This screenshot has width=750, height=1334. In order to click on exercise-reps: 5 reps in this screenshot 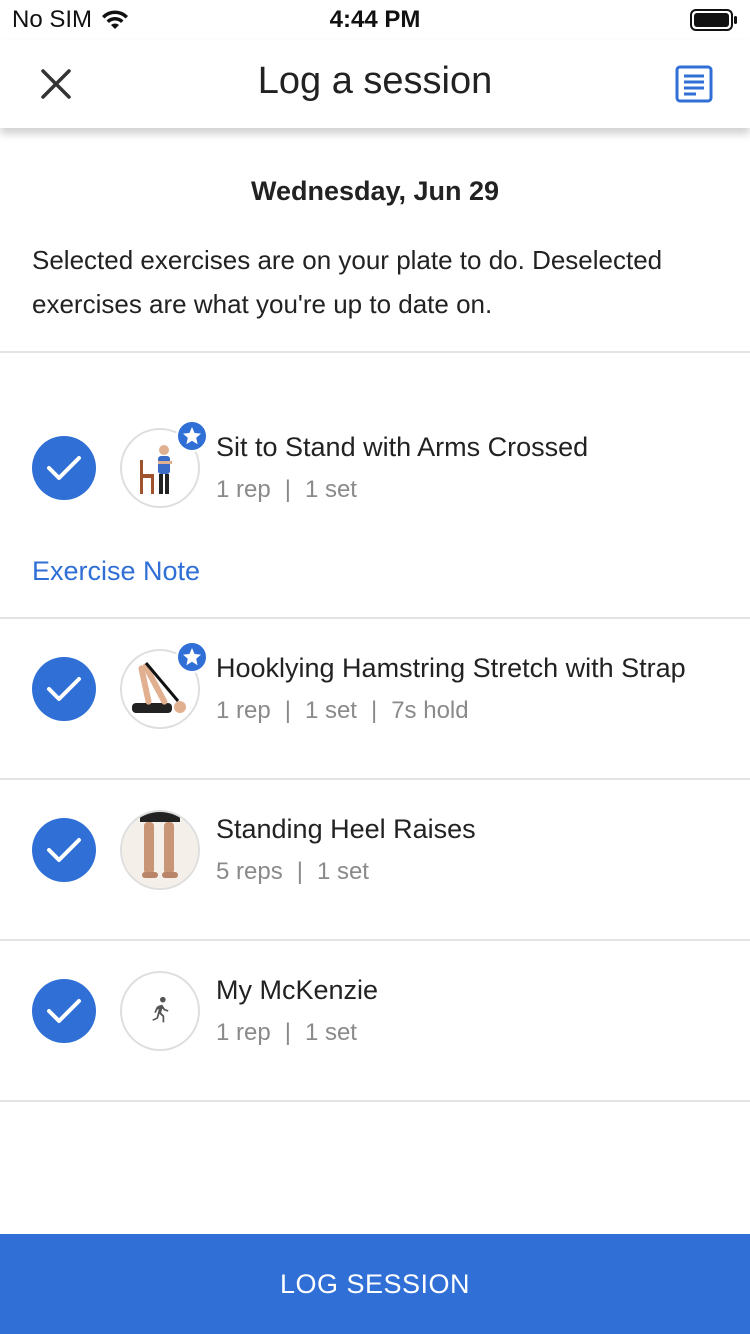, I will do `click(249, 871)`.